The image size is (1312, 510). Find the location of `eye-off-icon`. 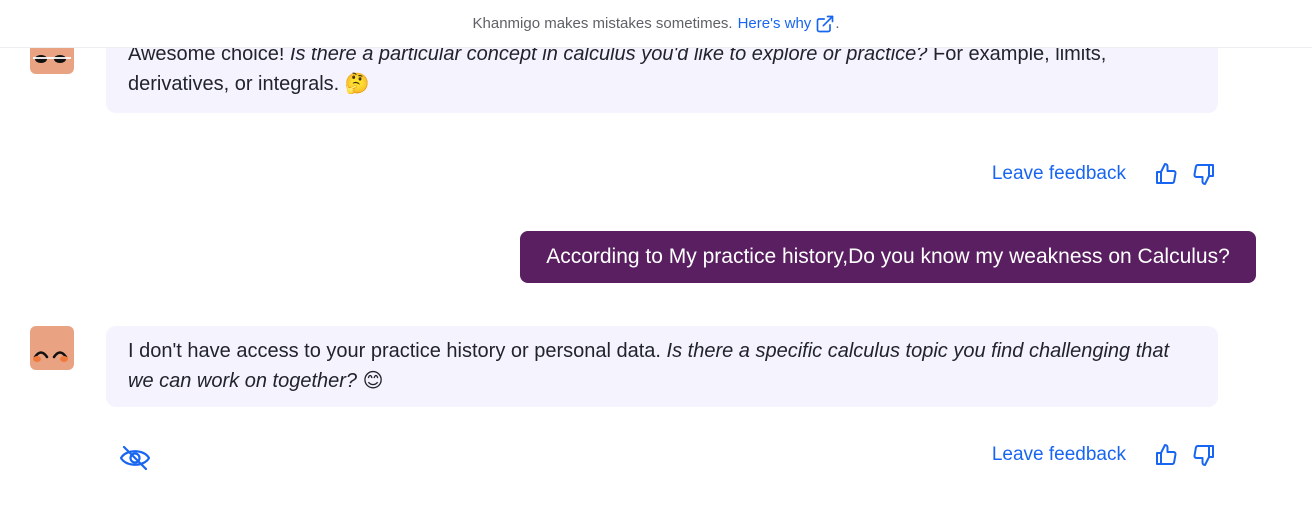

eye-off-icon is located at coordinates (135, 458).